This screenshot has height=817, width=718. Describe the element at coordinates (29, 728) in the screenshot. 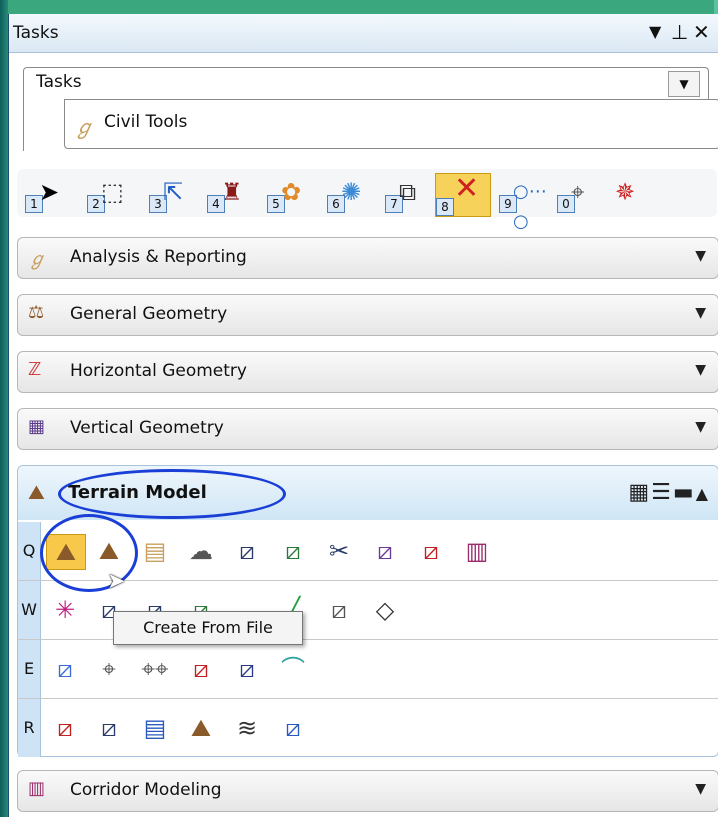

I see `row-key: R` at that location.